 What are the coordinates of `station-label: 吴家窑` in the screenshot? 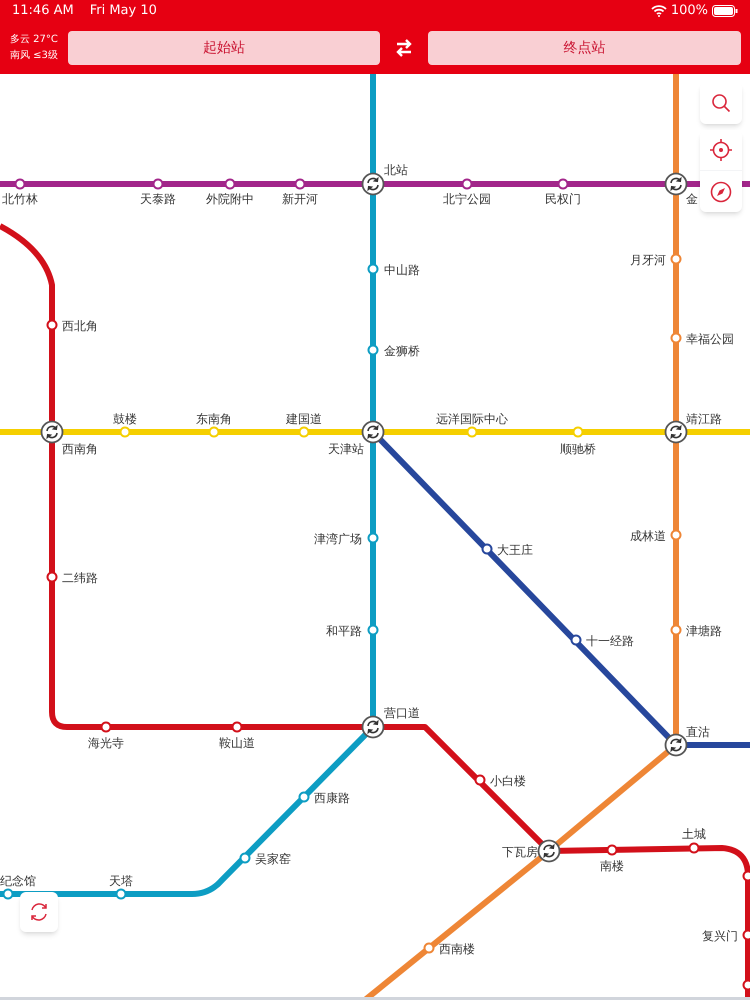 It's located at (273, 859).